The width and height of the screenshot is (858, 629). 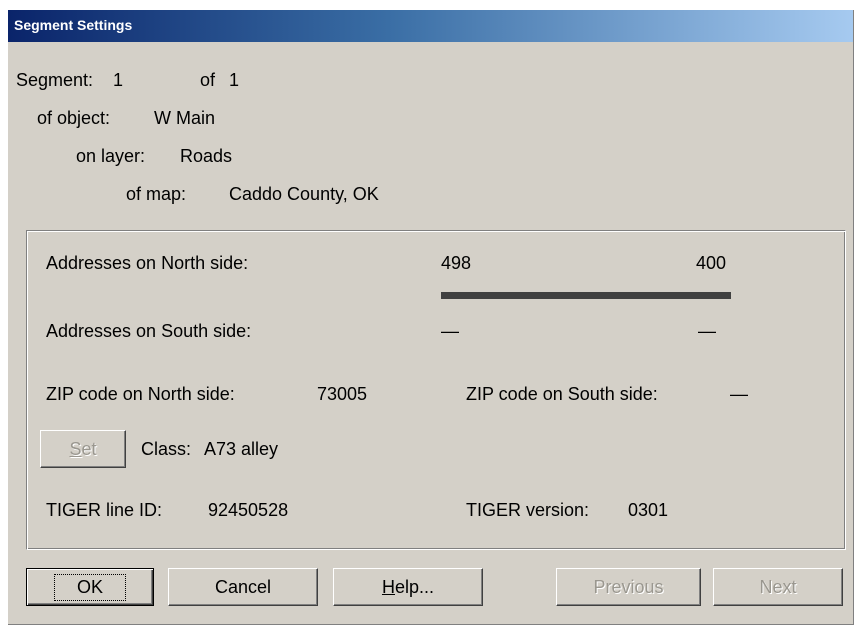 I want to click on object-value: W Main, so click(x=185, y=118).